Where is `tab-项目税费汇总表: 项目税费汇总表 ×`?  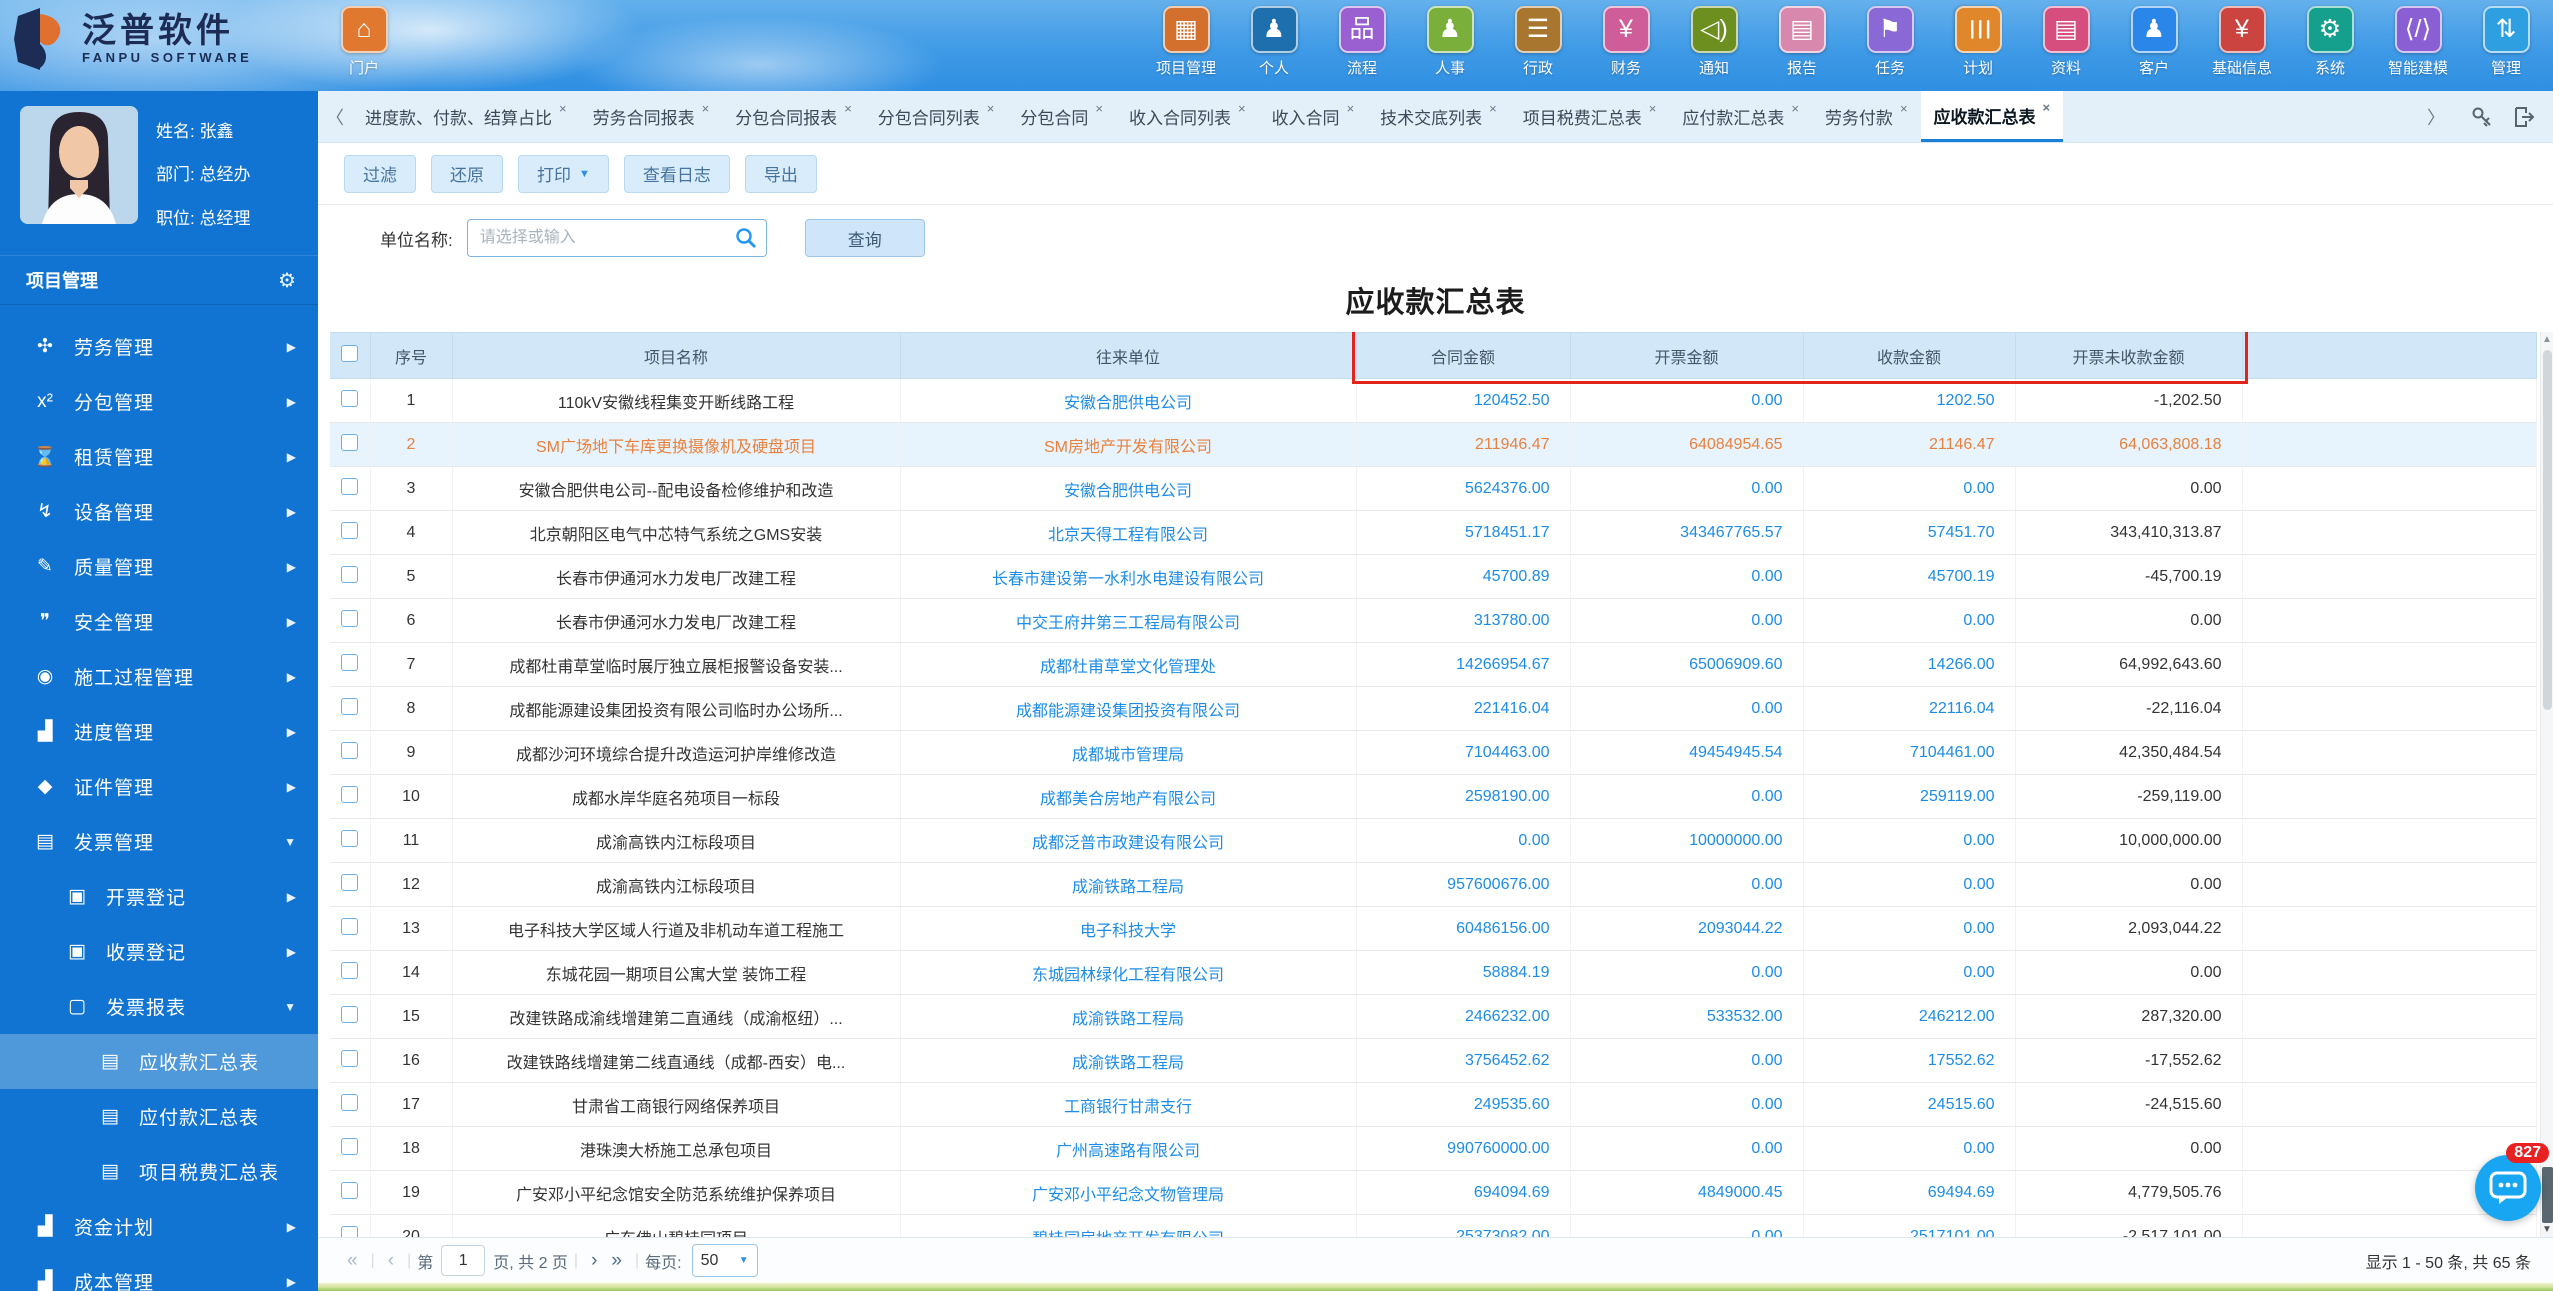 tab-项目税费汇总表: 项目税费汇总表 × is located at coordinates (1590, 116).